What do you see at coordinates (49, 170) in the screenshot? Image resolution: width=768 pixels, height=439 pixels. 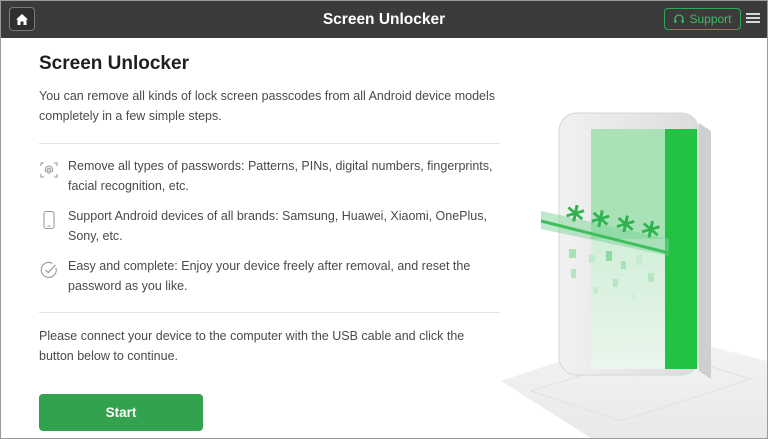 I see `fingerprint-icon` at bounding box center [49, 170].